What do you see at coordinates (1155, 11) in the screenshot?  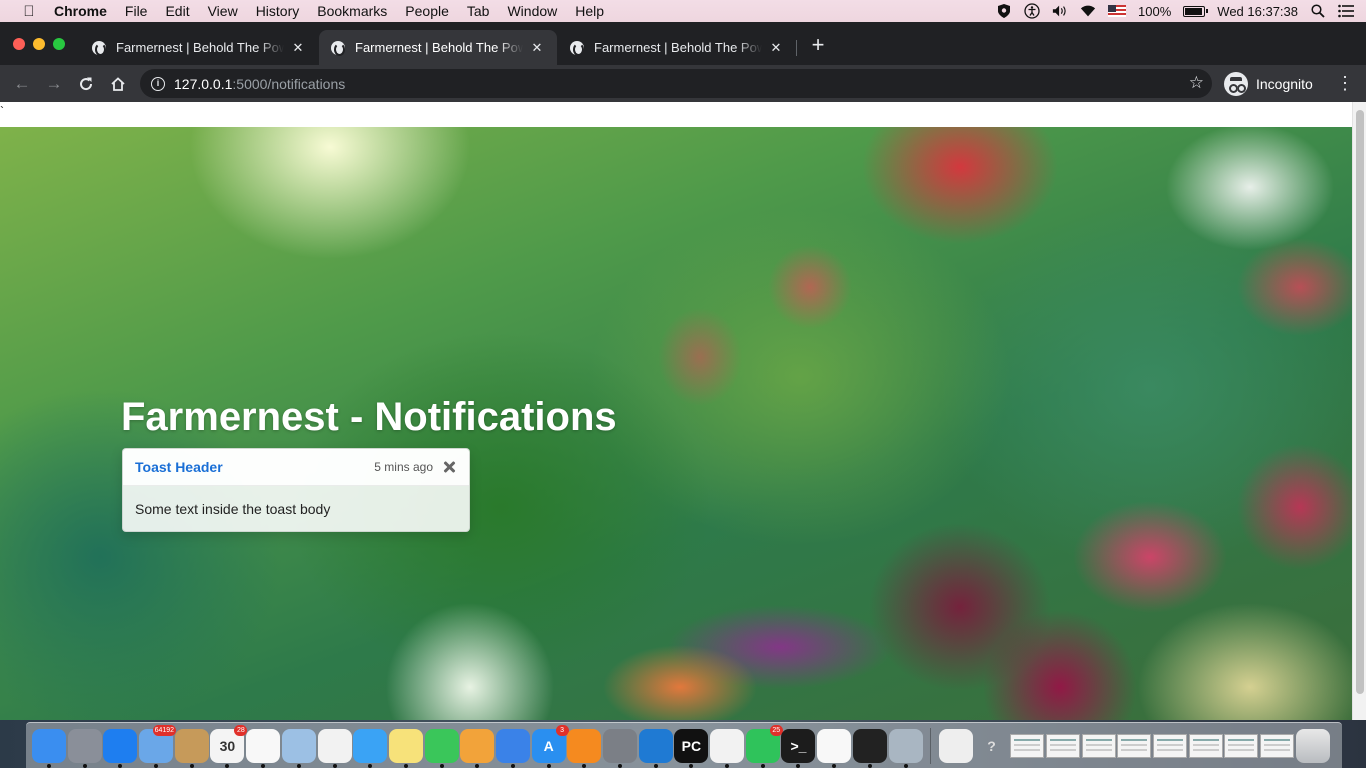 I see `battery-percent: 100%` at bounding box center [1155, 11].